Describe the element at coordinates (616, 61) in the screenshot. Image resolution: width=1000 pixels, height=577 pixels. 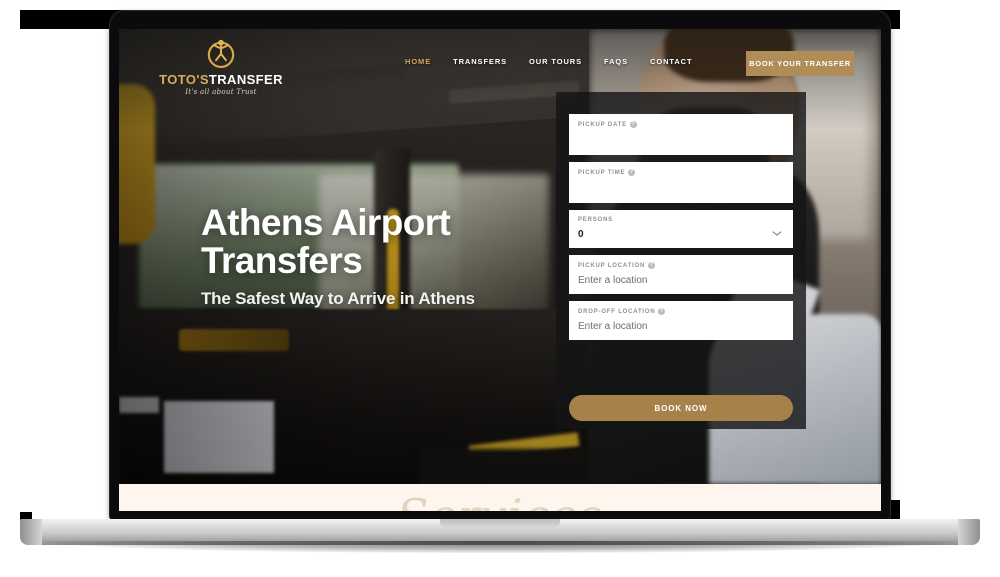
I see `nav-item-faqs: FAQS` at that location.